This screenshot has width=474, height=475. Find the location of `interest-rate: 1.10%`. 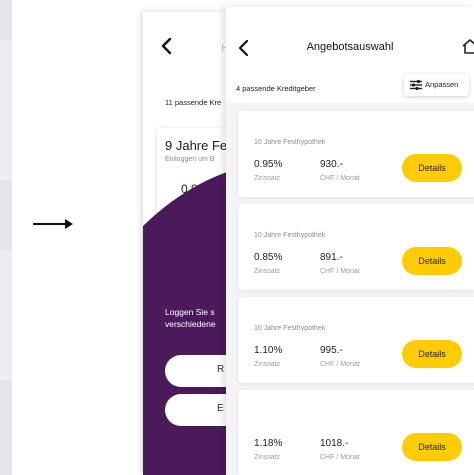

interest-rate: 1.10% is located at coordinates (268, 350).